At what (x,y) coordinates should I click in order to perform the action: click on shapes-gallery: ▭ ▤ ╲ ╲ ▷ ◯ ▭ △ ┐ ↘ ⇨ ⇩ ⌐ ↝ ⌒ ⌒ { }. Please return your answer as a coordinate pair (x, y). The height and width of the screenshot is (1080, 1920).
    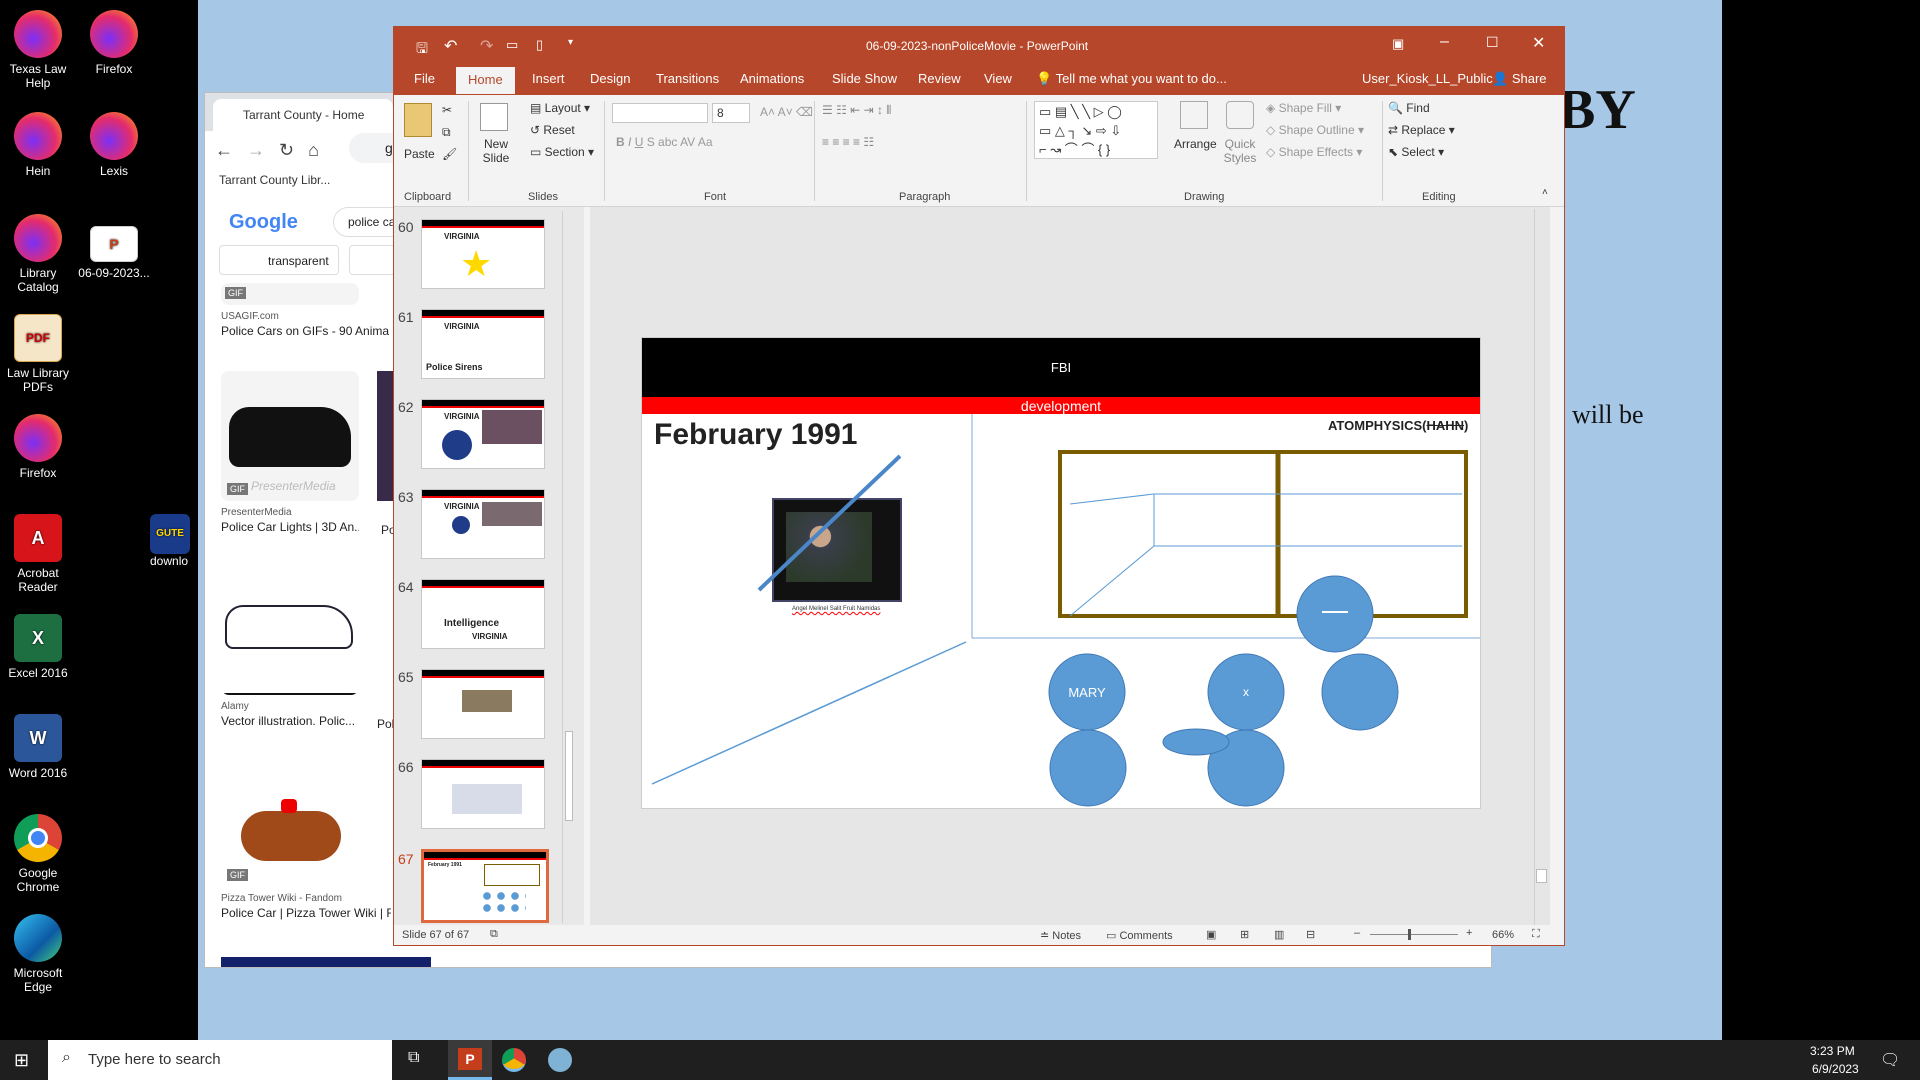
    Looking at the image, I should click on (1096, 130).